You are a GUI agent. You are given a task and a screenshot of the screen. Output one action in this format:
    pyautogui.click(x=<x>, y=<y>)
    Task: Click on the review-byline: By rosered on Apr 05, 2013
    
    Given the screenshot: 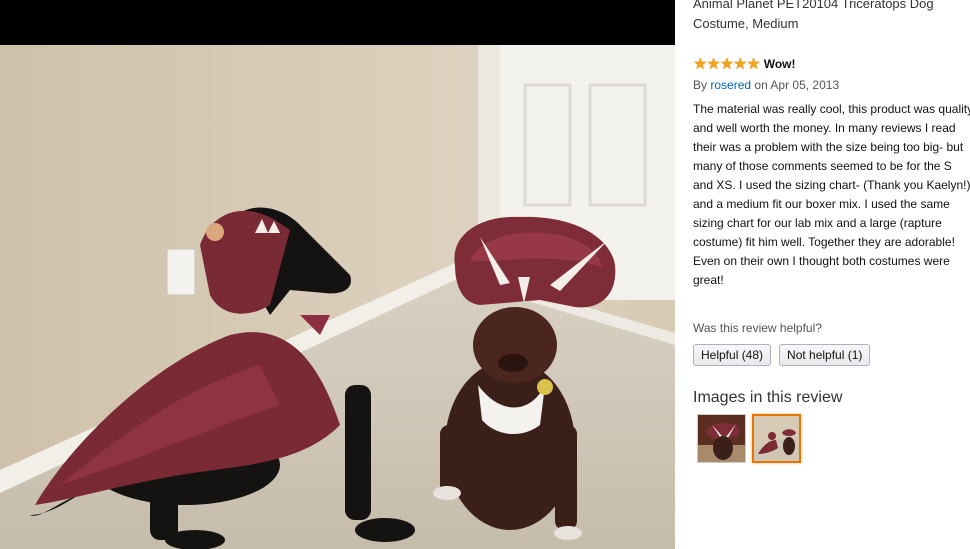 What is the action you would take?
    pyautogui.click(x=766, y=85)
    